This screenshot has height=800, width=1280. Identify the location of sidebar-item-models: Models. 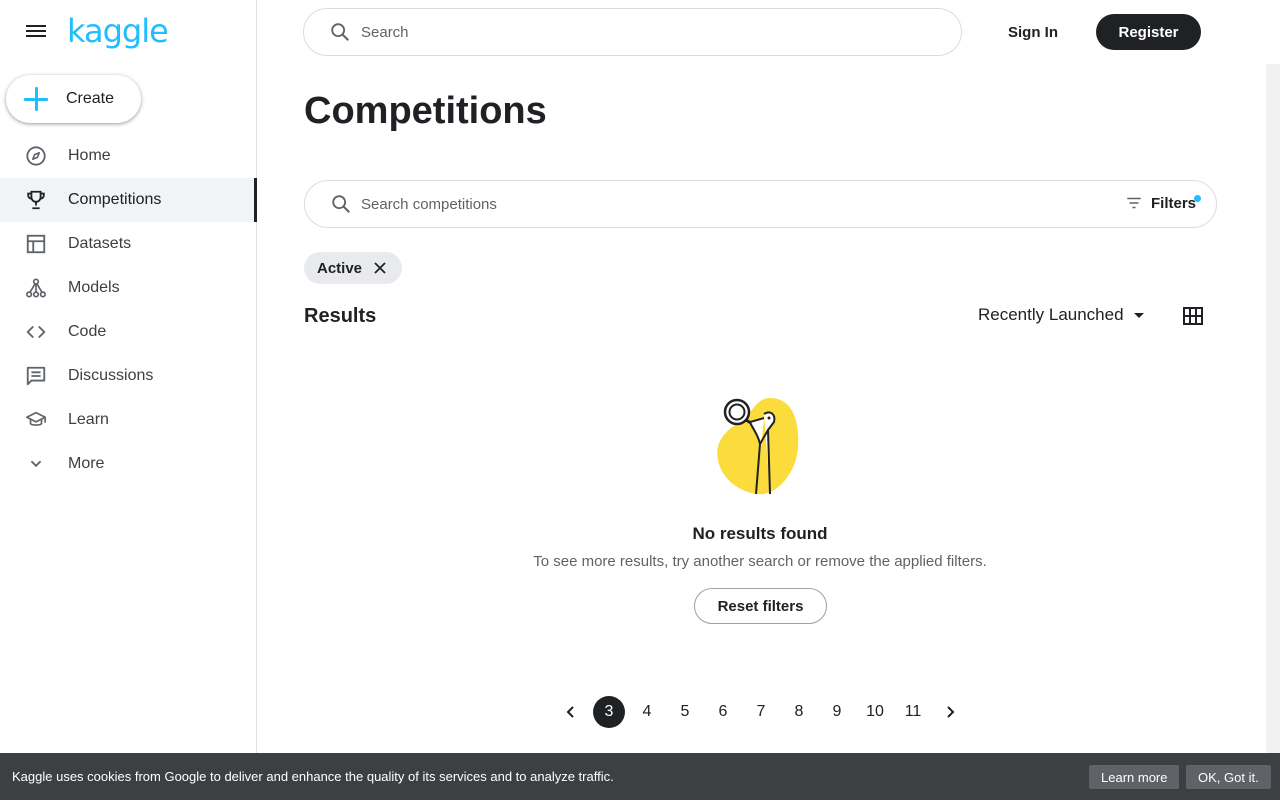
(128, 288).